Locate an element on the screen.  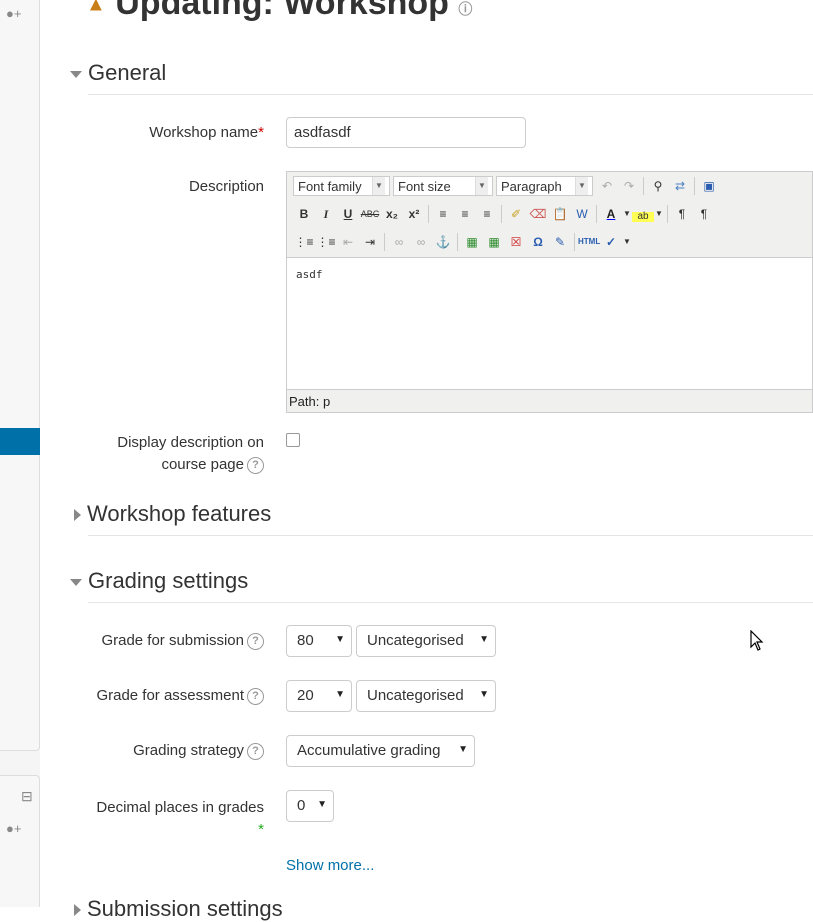
anchor-icon: ⚓ is located at coordinates (443, 242).